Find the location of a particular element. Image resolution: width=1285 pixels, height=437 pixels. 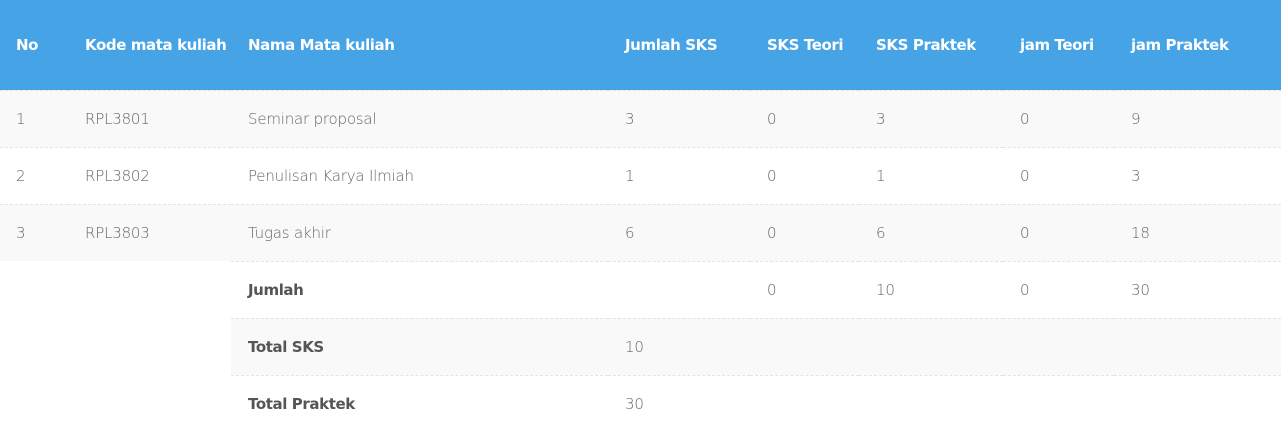

jumlah-sks-praktek: 10 is located at coordinates (931, 289).